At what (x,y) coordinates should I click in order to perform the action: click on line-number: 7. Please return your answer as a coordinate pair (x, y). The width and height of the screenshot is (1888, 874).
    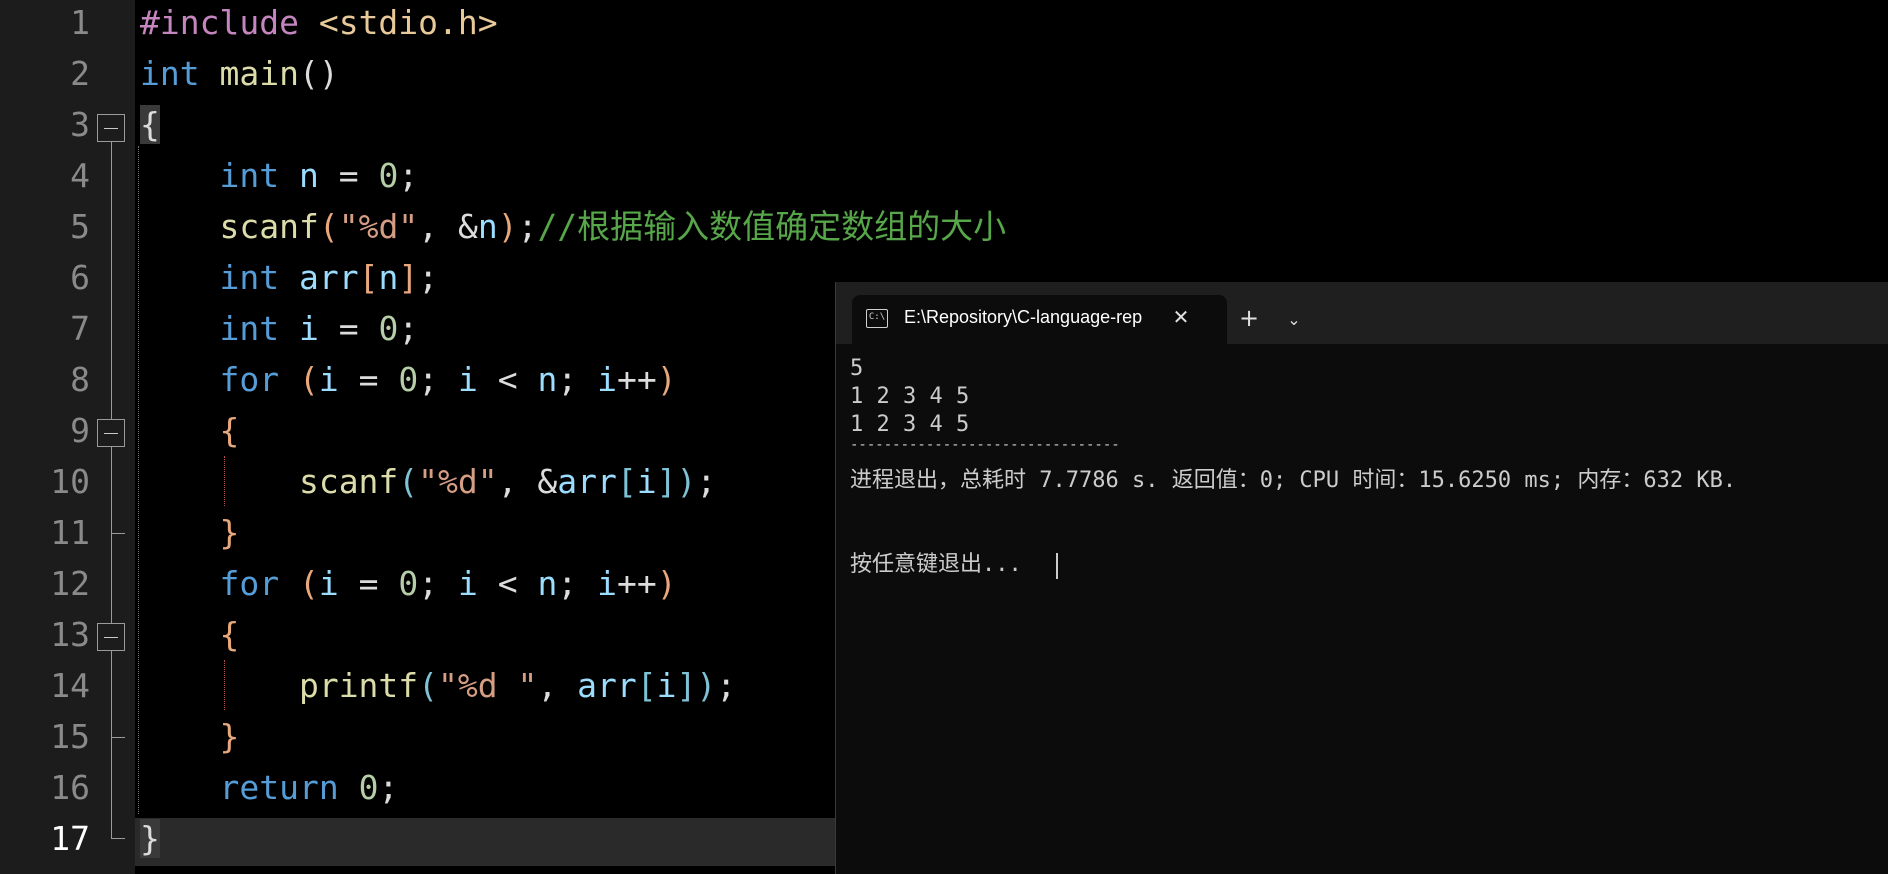
    Looking at the image, I should click on (80, 328).